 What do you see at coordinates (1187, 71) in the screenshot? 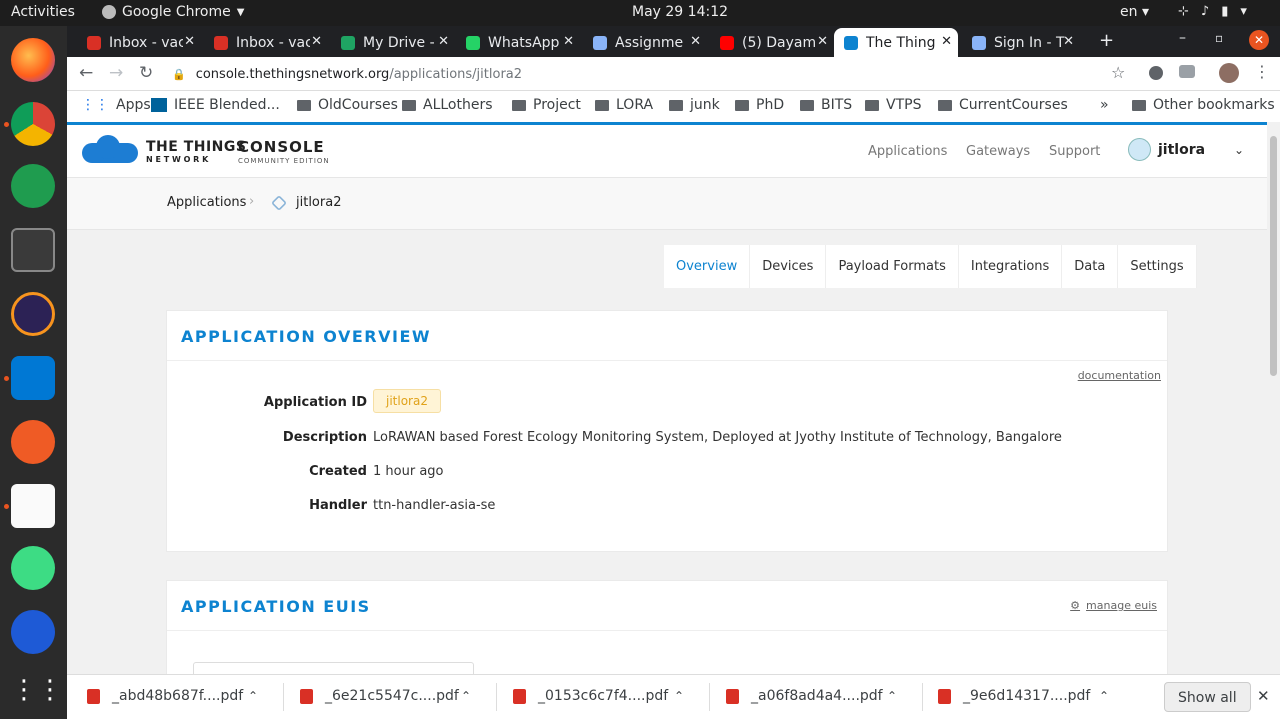
I see `camera-icon` at bounding box center [1187, 71].